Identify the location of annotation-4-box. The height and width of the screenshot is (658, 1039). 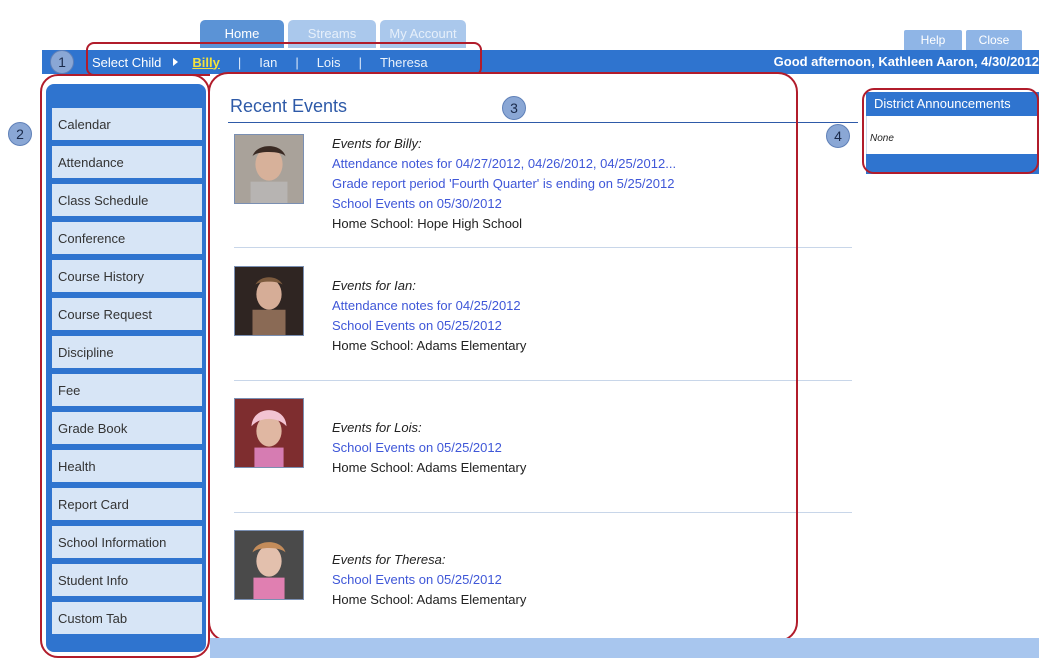
(950, 131).